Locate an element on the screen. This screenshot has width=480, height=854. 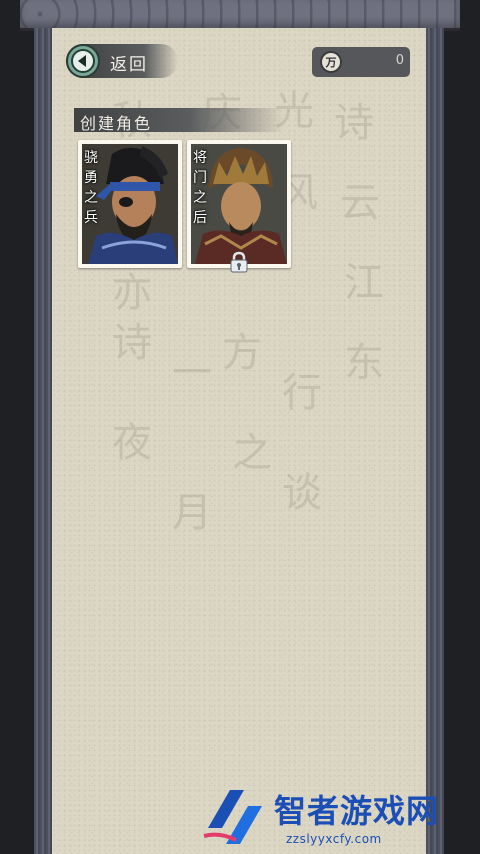
character-name-2: 将 门 之 后 is located at coordinates (203, 188).